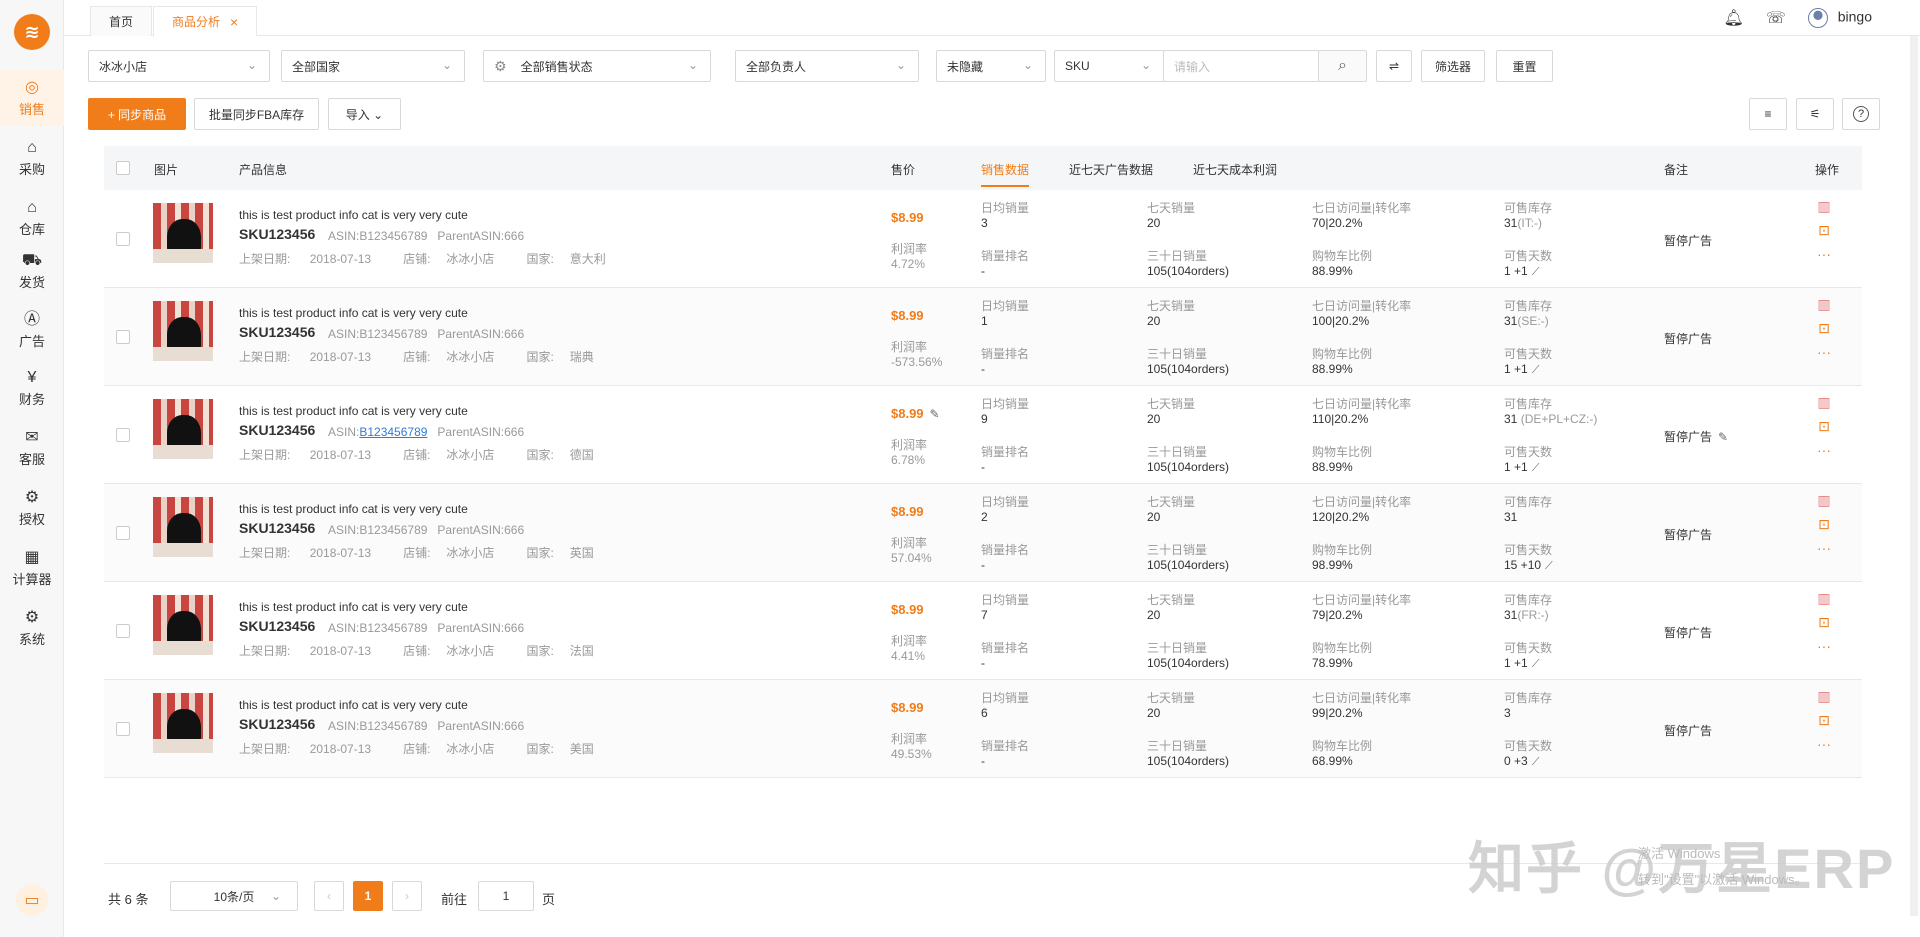  Describe the element at coordinates (32, 330) in the screenshot. I see `sidebar-item-ads: Ⓐ 广告` at that location.